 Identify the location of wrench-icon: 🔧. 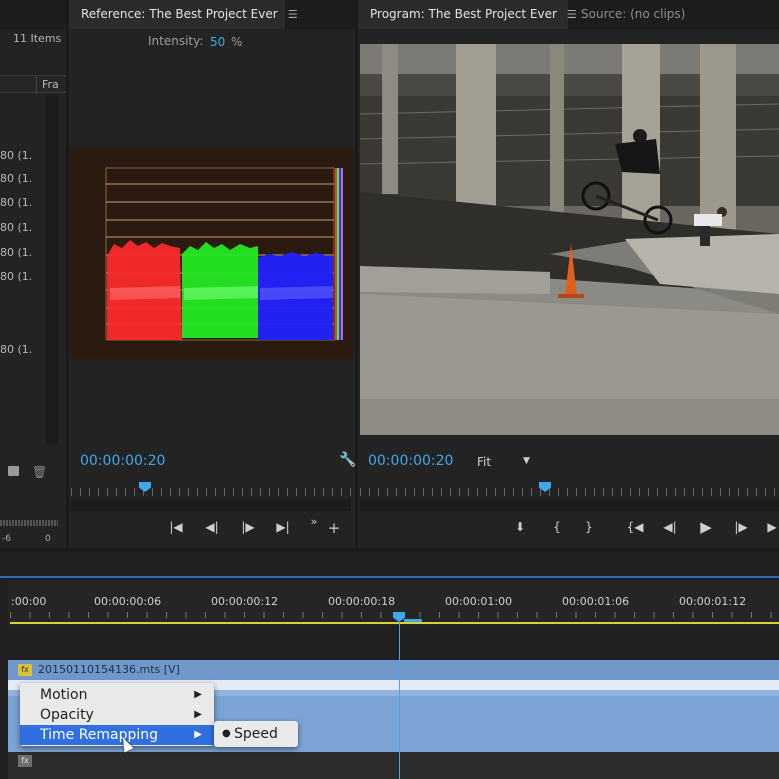
(347, 460).